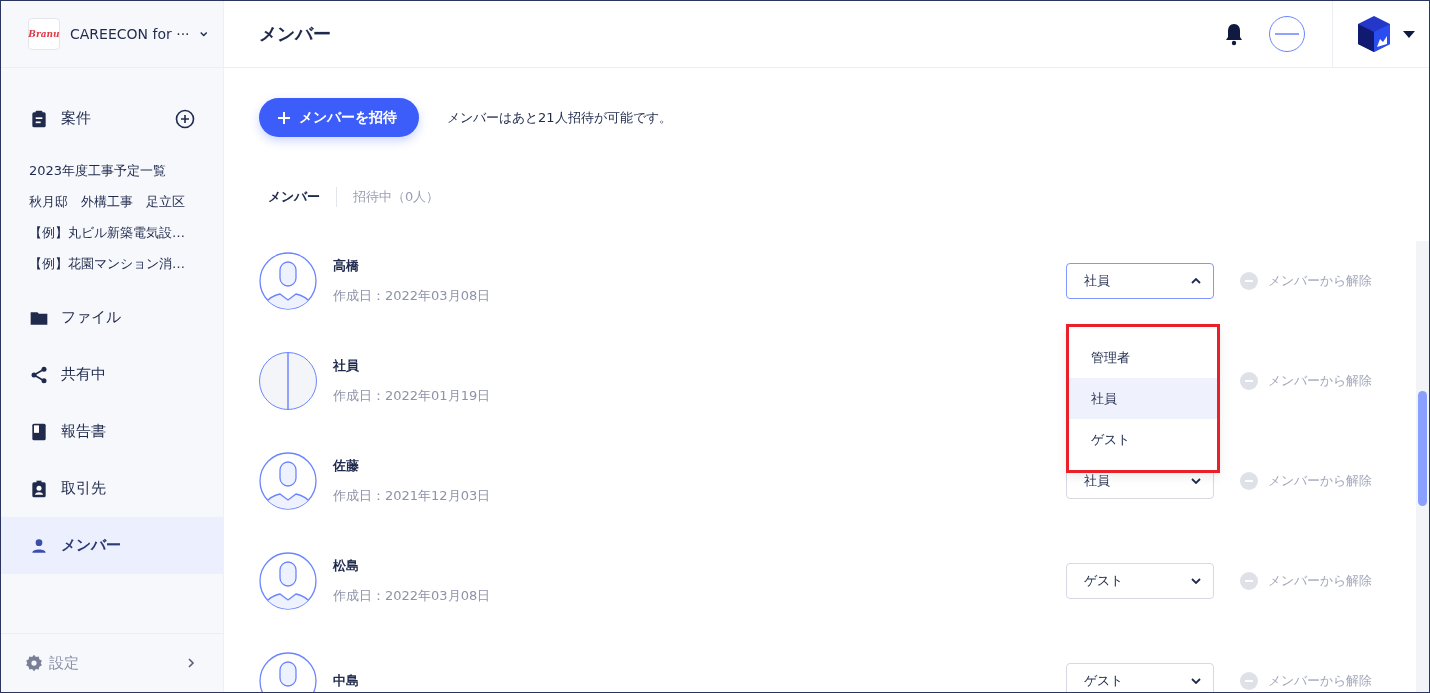 This screenshot has height=693, width=1430. What do you see at coordinates (34, 663) in the screenshot?
I see `settings-icon` at bounding box center [34, 663].